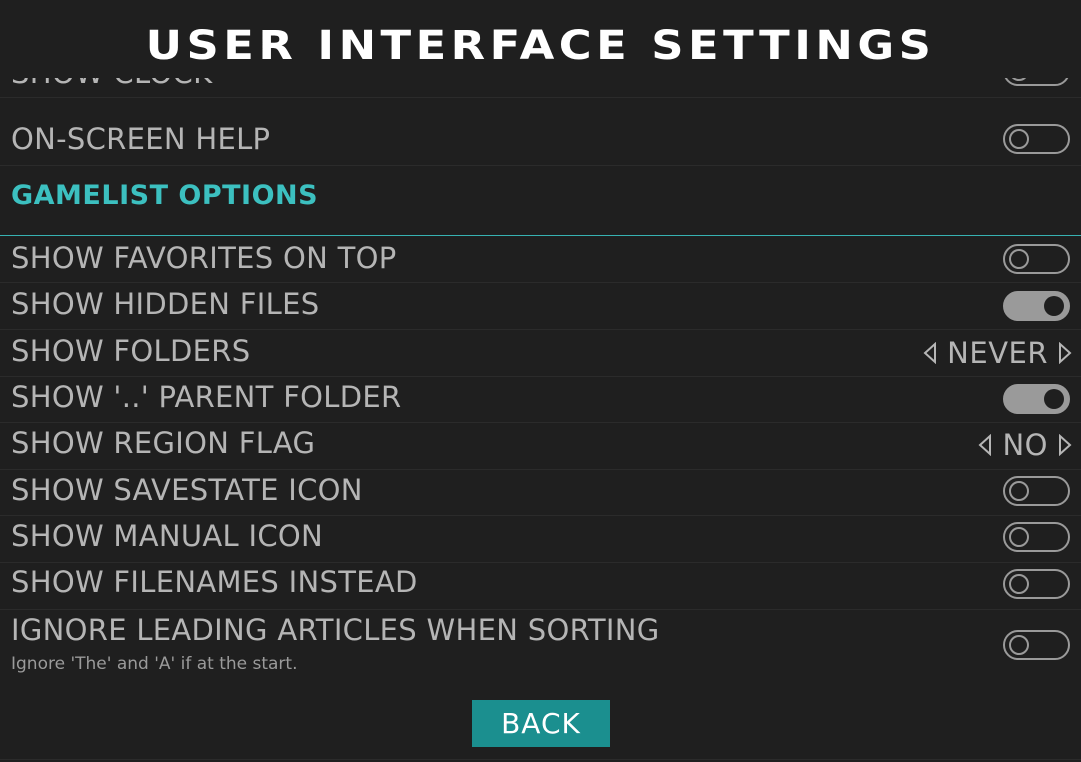 Image resolution: width=1081 pixels, height=762 pixels. I want to click on setting-description: Ignore 'The' and 'A' if at the start., so click(154, 664).